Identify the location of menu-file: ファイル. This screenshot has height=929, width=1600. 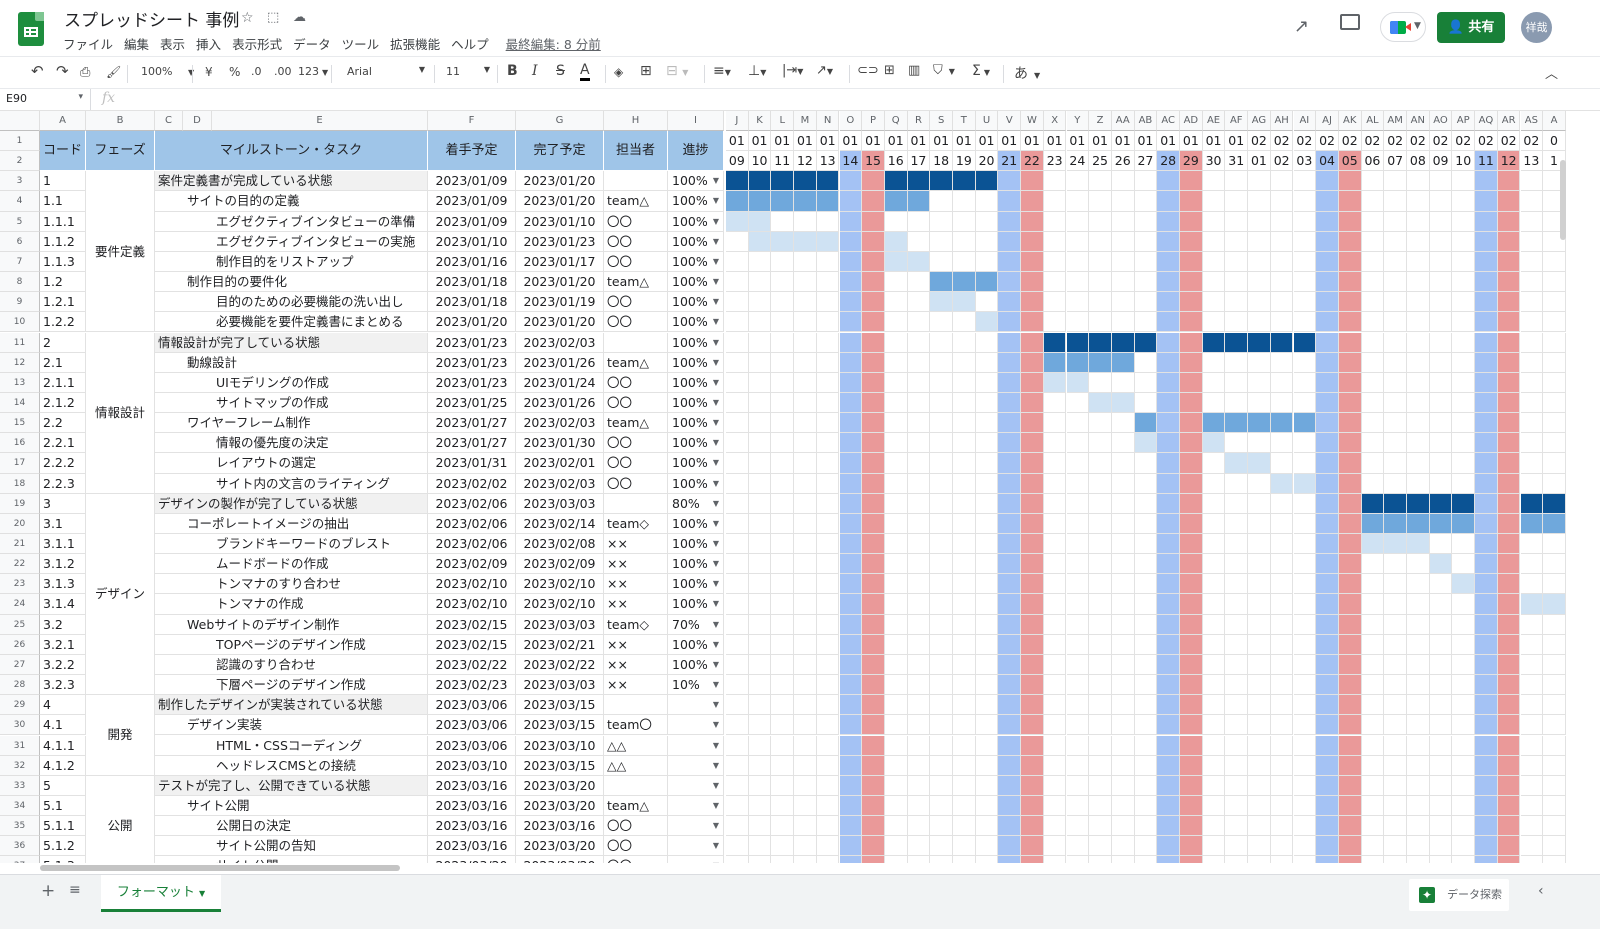
(88, 44).